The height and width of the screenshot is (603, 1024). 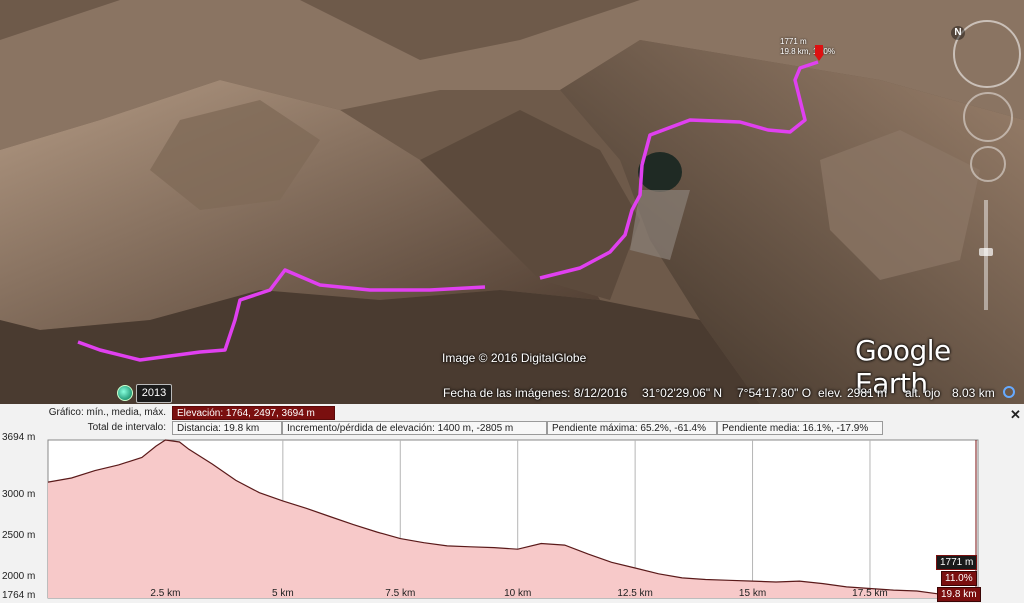 I want to click on y-tick-label: 1764 m, so click(x=19, y=595).